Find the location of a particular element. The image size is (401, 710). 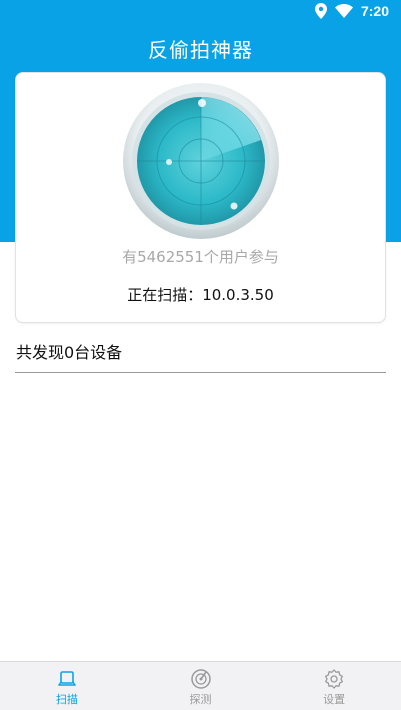

location-icon is located at coordinates (320, 11).